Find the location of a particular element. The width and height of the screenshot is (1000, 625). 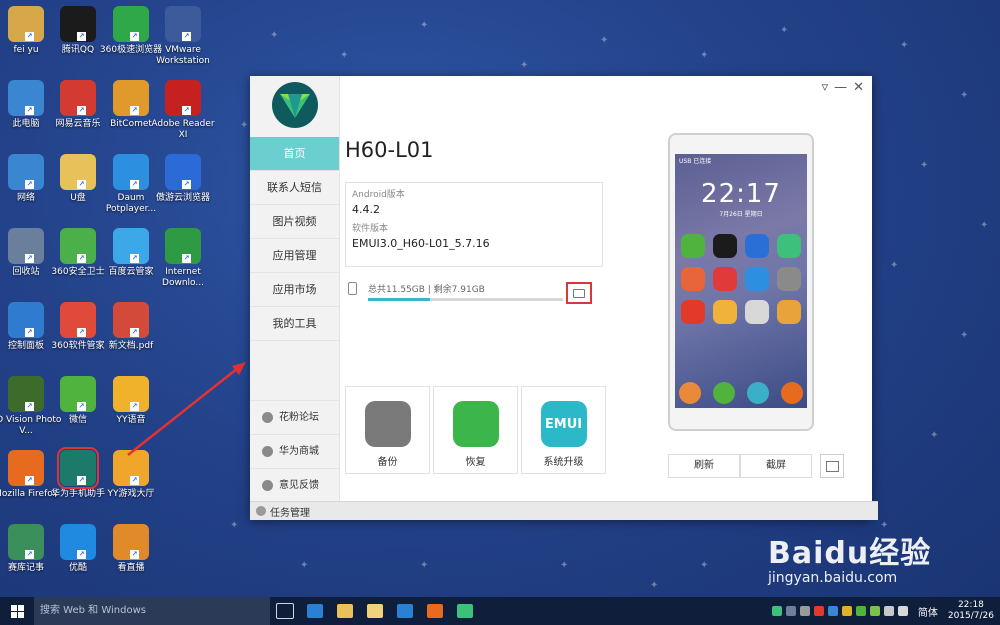

file-explorer-icon is located at coordinates (345, 611).